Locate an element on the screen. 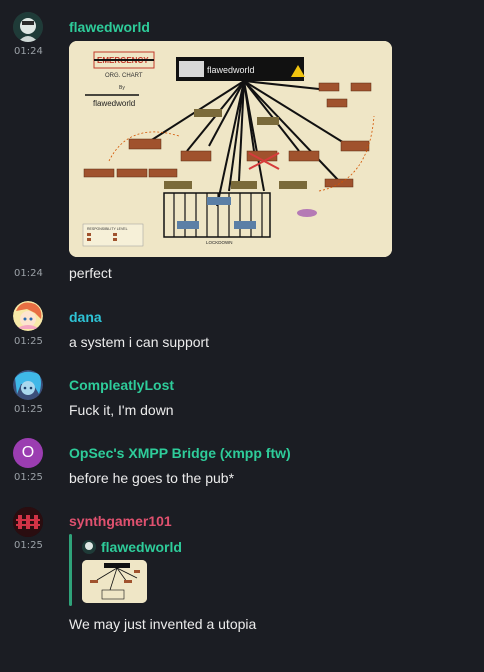  author-name: dana is located at coordinates (85, 317).